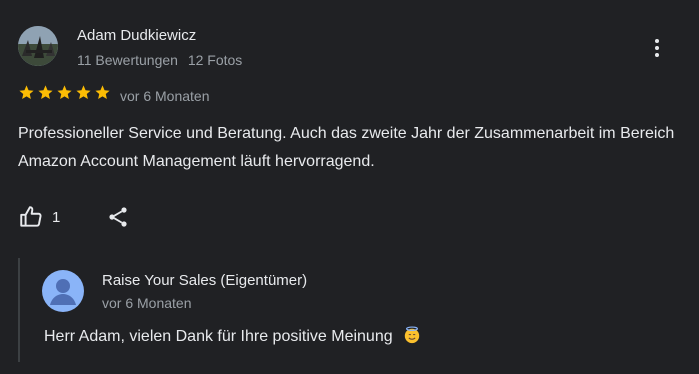  I want to click on owner-reply-date: vor 6 Monaten, so click(147, 303).